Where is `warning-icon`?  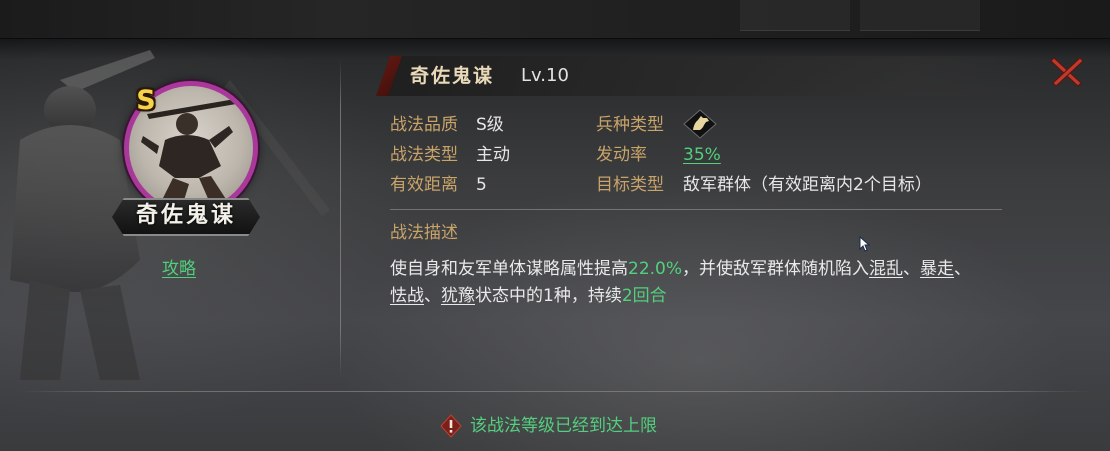
warning-icon is located at coordinates (451, 426).